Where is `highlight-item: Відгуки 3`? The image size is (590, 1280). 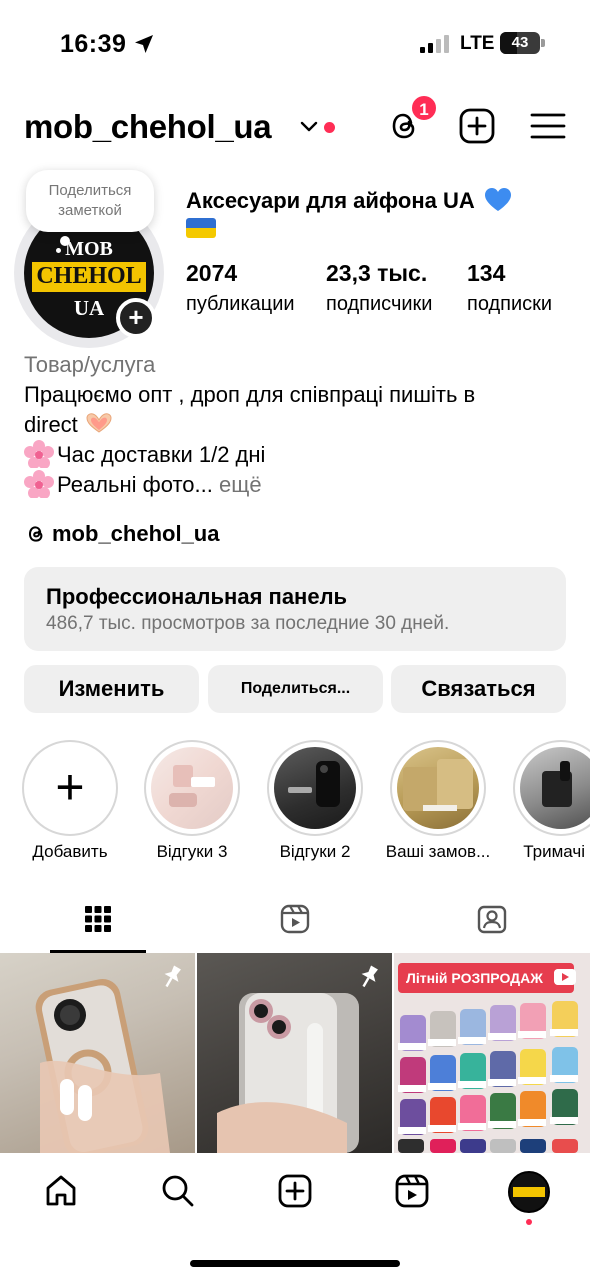 highlight-item: Відгуки 3 is located at coordinates (192, 800).